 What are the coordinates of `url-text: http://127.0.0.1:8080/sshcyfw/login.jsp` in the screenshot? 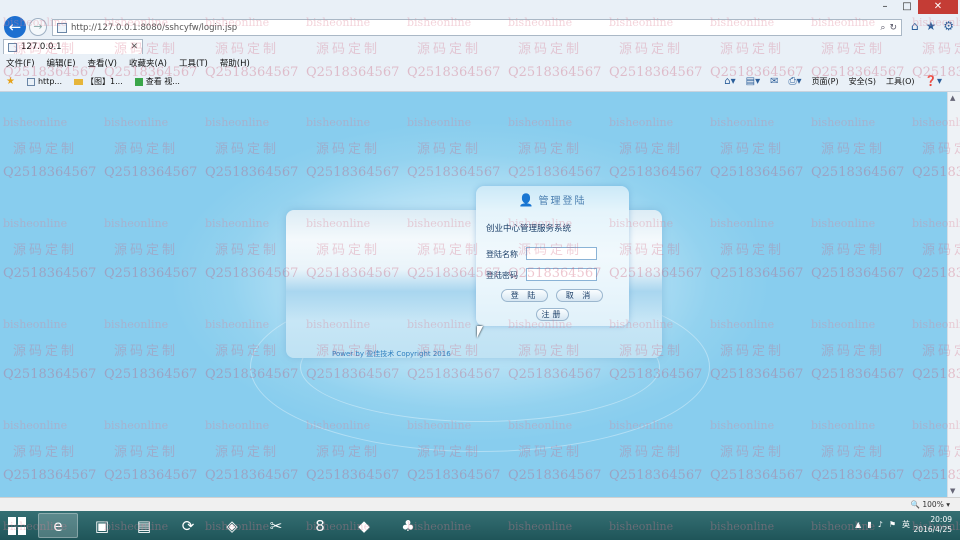 It's located at (473, 28).